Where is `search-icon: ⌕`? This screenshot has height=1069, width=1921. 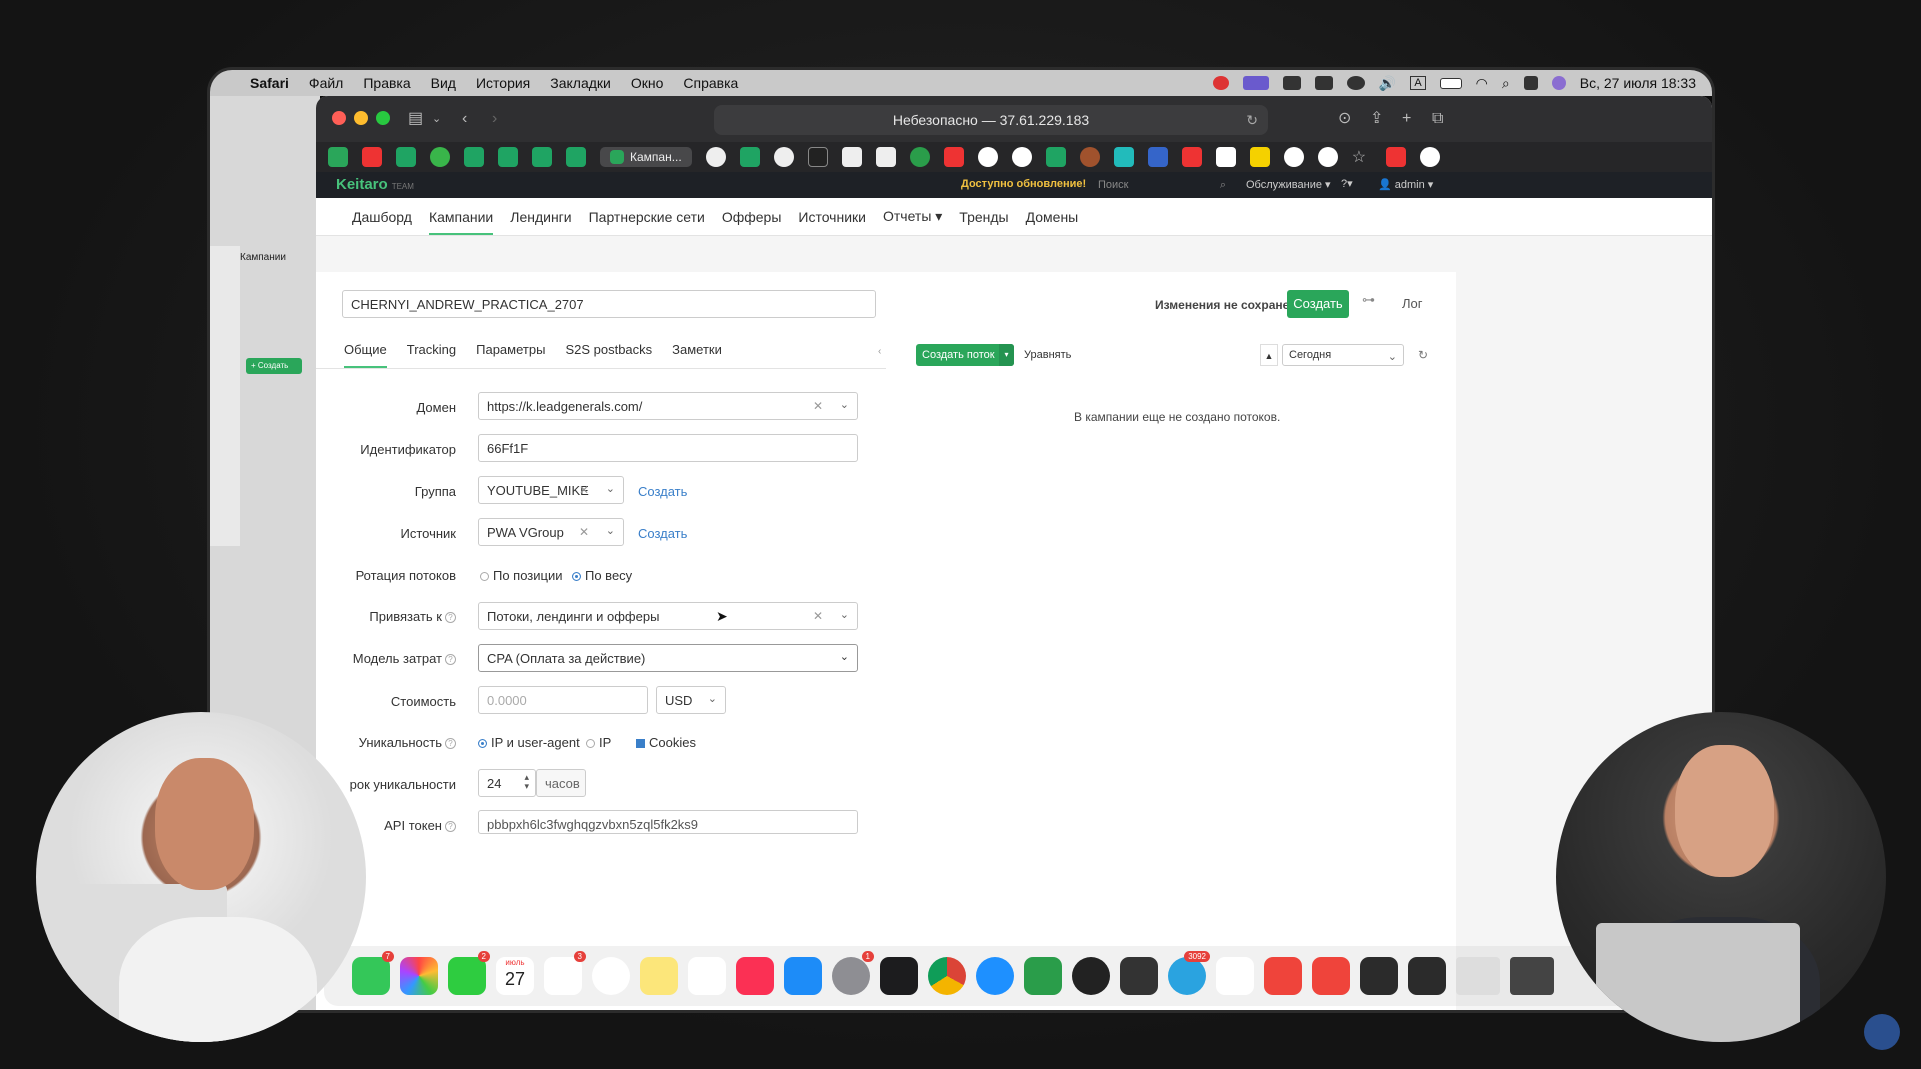
search-icon: ⌕ is located at coordinates (1506, 83).